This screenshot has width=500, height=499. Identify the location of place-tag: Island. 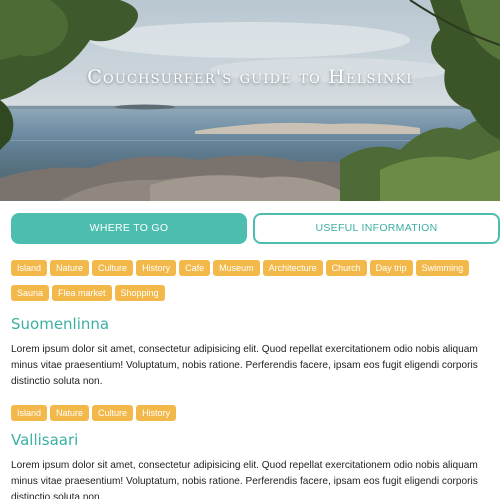
(29, 413).